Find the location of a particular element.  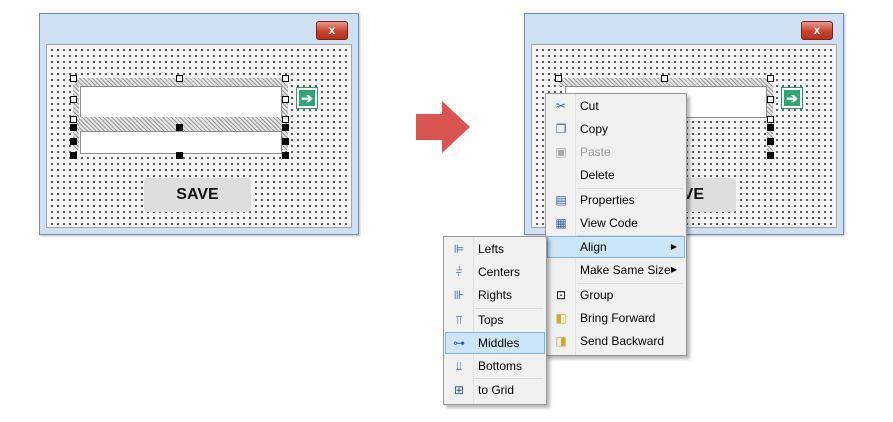

menu-item-align-tops: ⫪ Tops is located at coordinates (495, 320).